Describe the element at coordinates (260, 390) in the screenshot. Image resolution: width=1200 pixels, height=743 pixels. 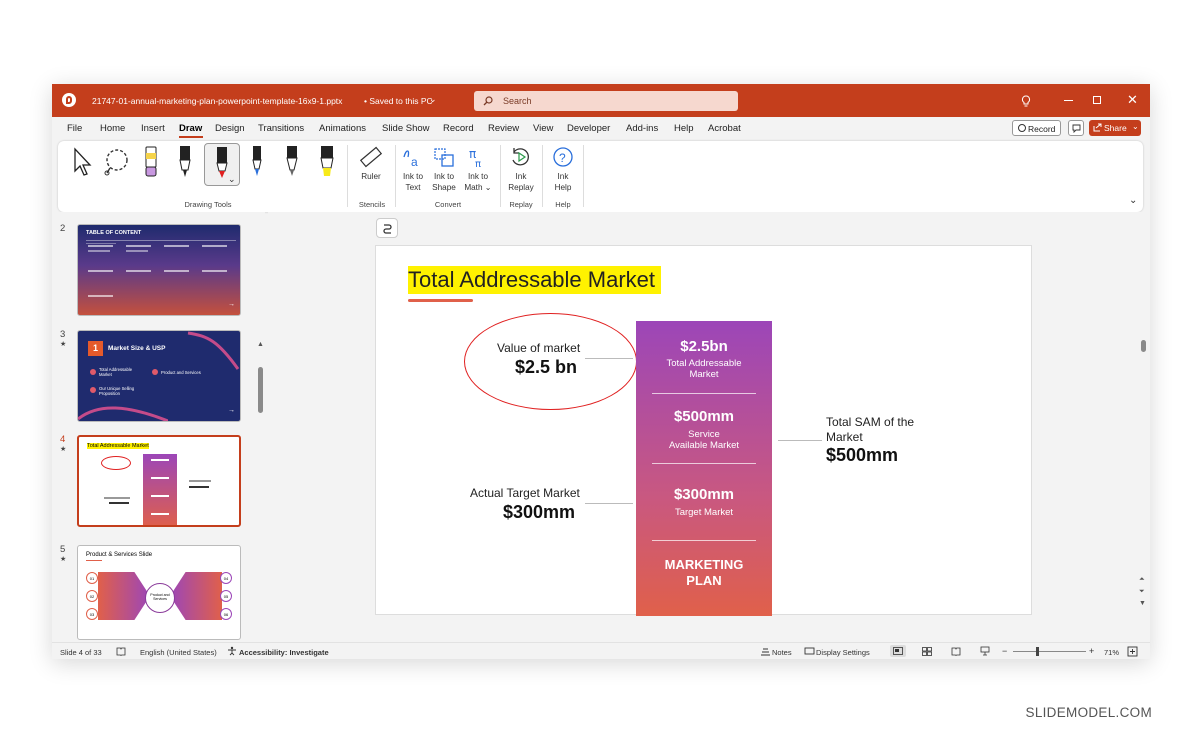
I see `scroll-thumb` at that location.